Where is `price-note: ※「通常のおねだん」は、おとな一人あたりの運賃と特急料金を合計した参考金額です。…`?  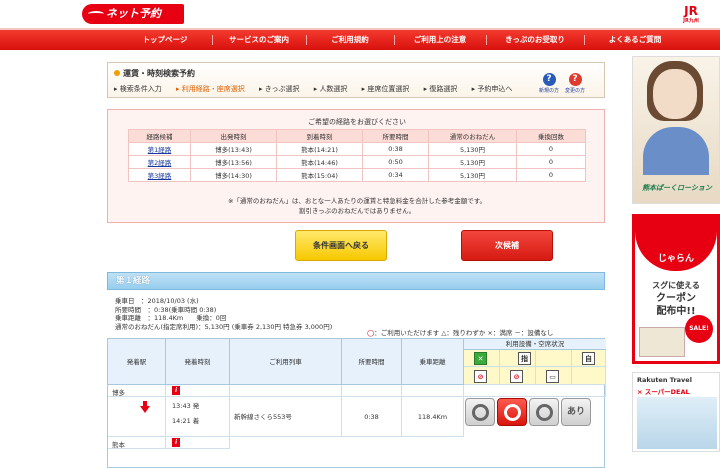 price-note: ※「通常のおねだん」は、おとな一人あたりの運賃と特急料金を合計した参考金額です。… is located at coordinates (357, 206).